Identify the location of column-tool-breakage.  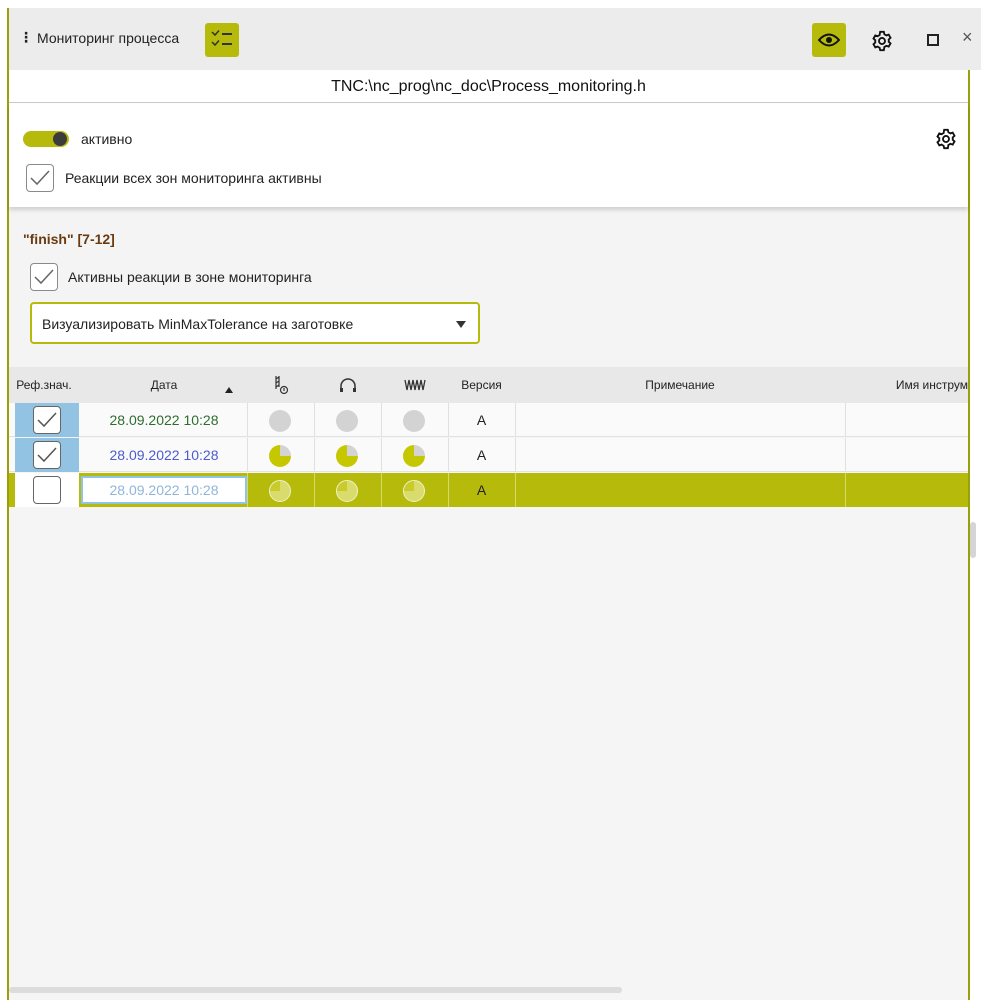
(280, 385).